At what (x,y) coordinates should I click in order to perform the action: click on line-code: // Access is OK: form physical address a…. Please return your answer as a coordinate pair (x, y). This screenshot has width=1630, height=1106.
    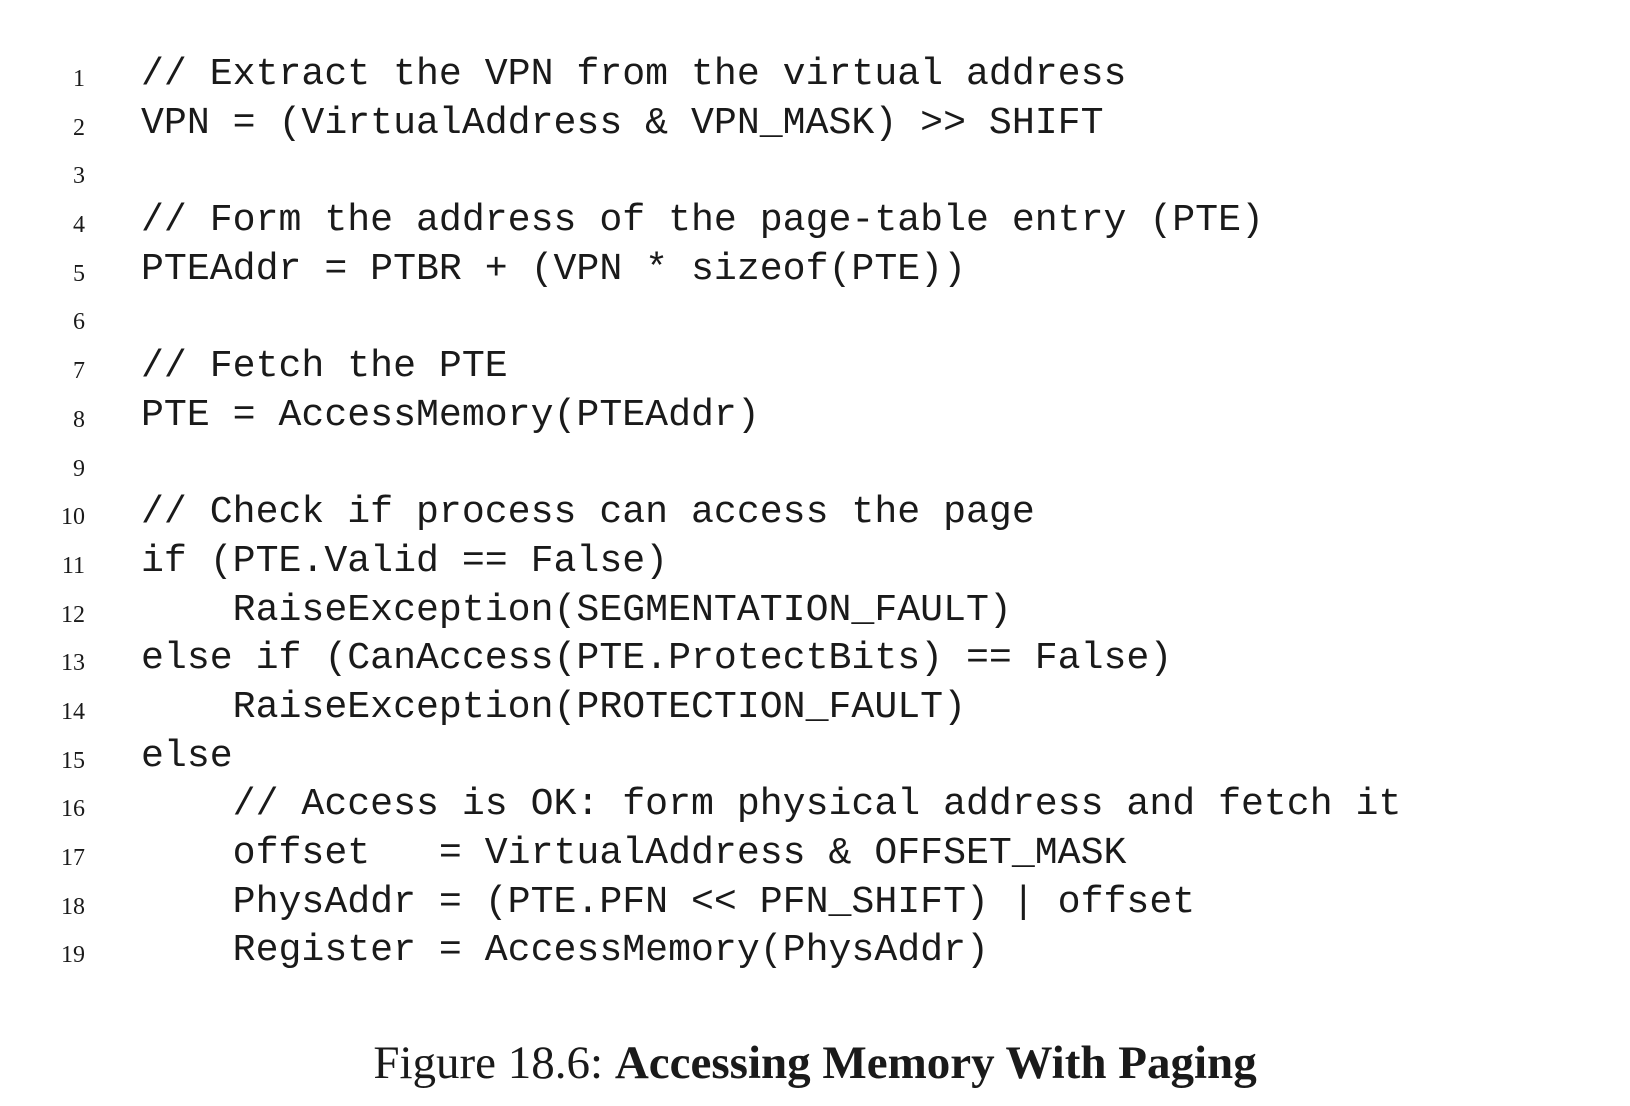
    Looking at the image, I should click on (771, 805).